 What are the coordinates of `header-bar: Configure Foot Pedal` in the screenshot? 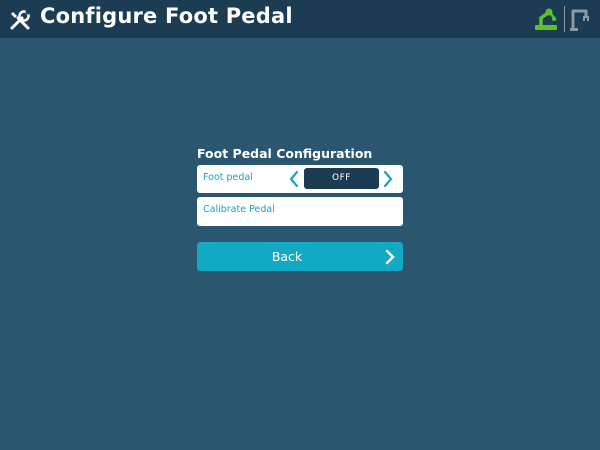 It's located at (300, 19).